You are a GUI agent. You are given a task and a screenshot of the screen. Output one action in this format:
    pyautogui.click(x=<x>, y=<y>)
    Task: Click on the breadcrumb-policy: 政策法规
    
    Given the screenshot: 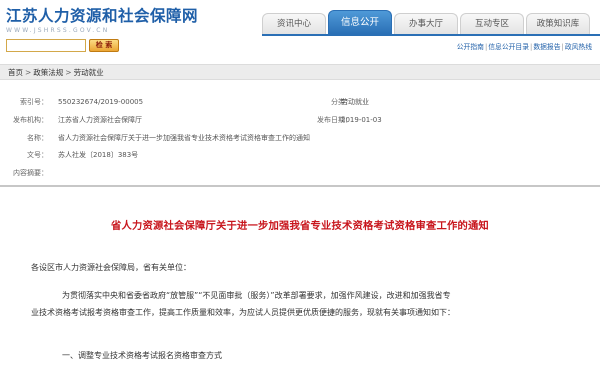 What is the action you would take?
    pyautogui.click(x=48, y=72)
    